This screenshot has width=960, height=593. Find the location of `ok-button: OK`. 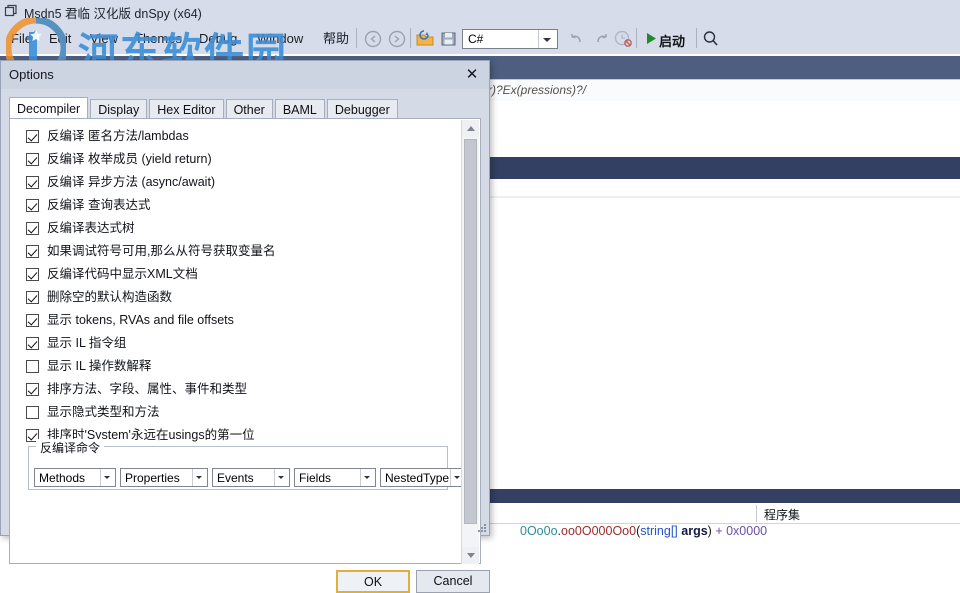

ok-button: OK is located at coordinates (373, 581).